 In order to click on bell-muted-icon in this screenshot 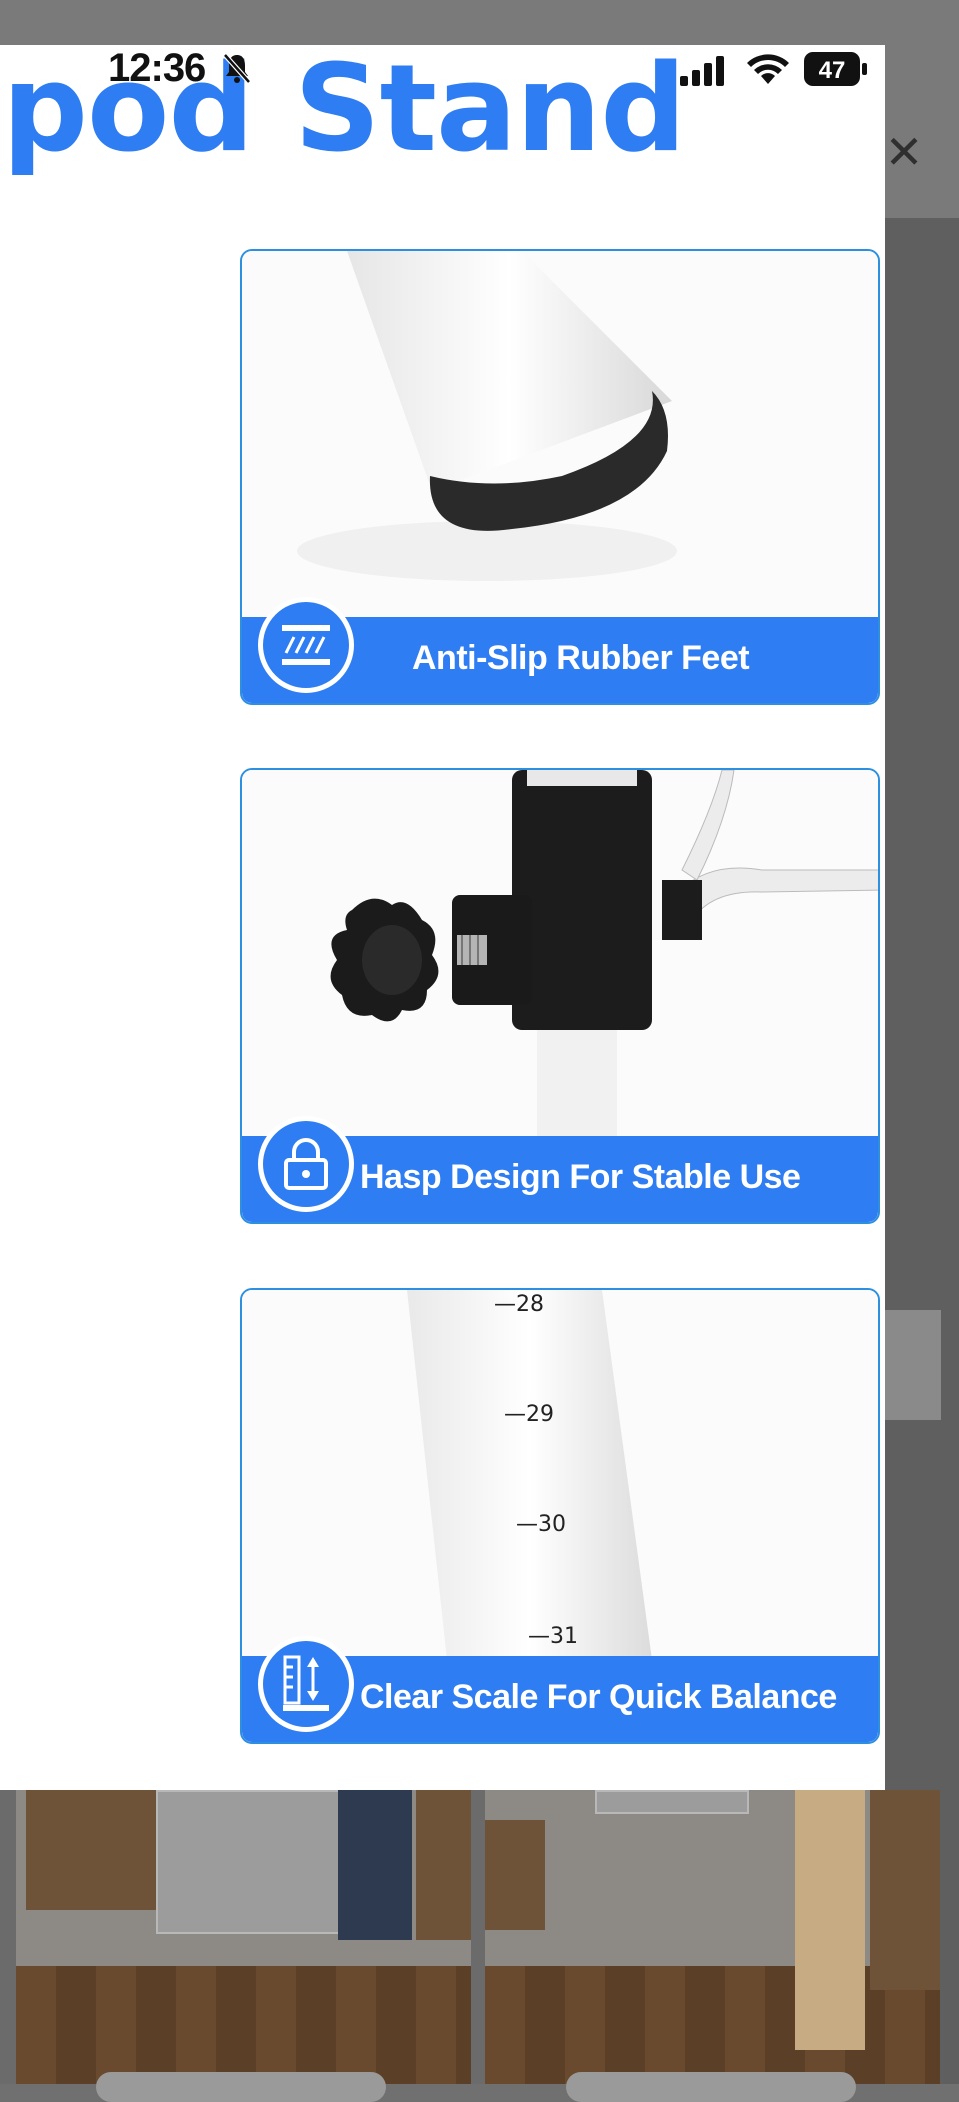, I will do `click(237, 68)`.